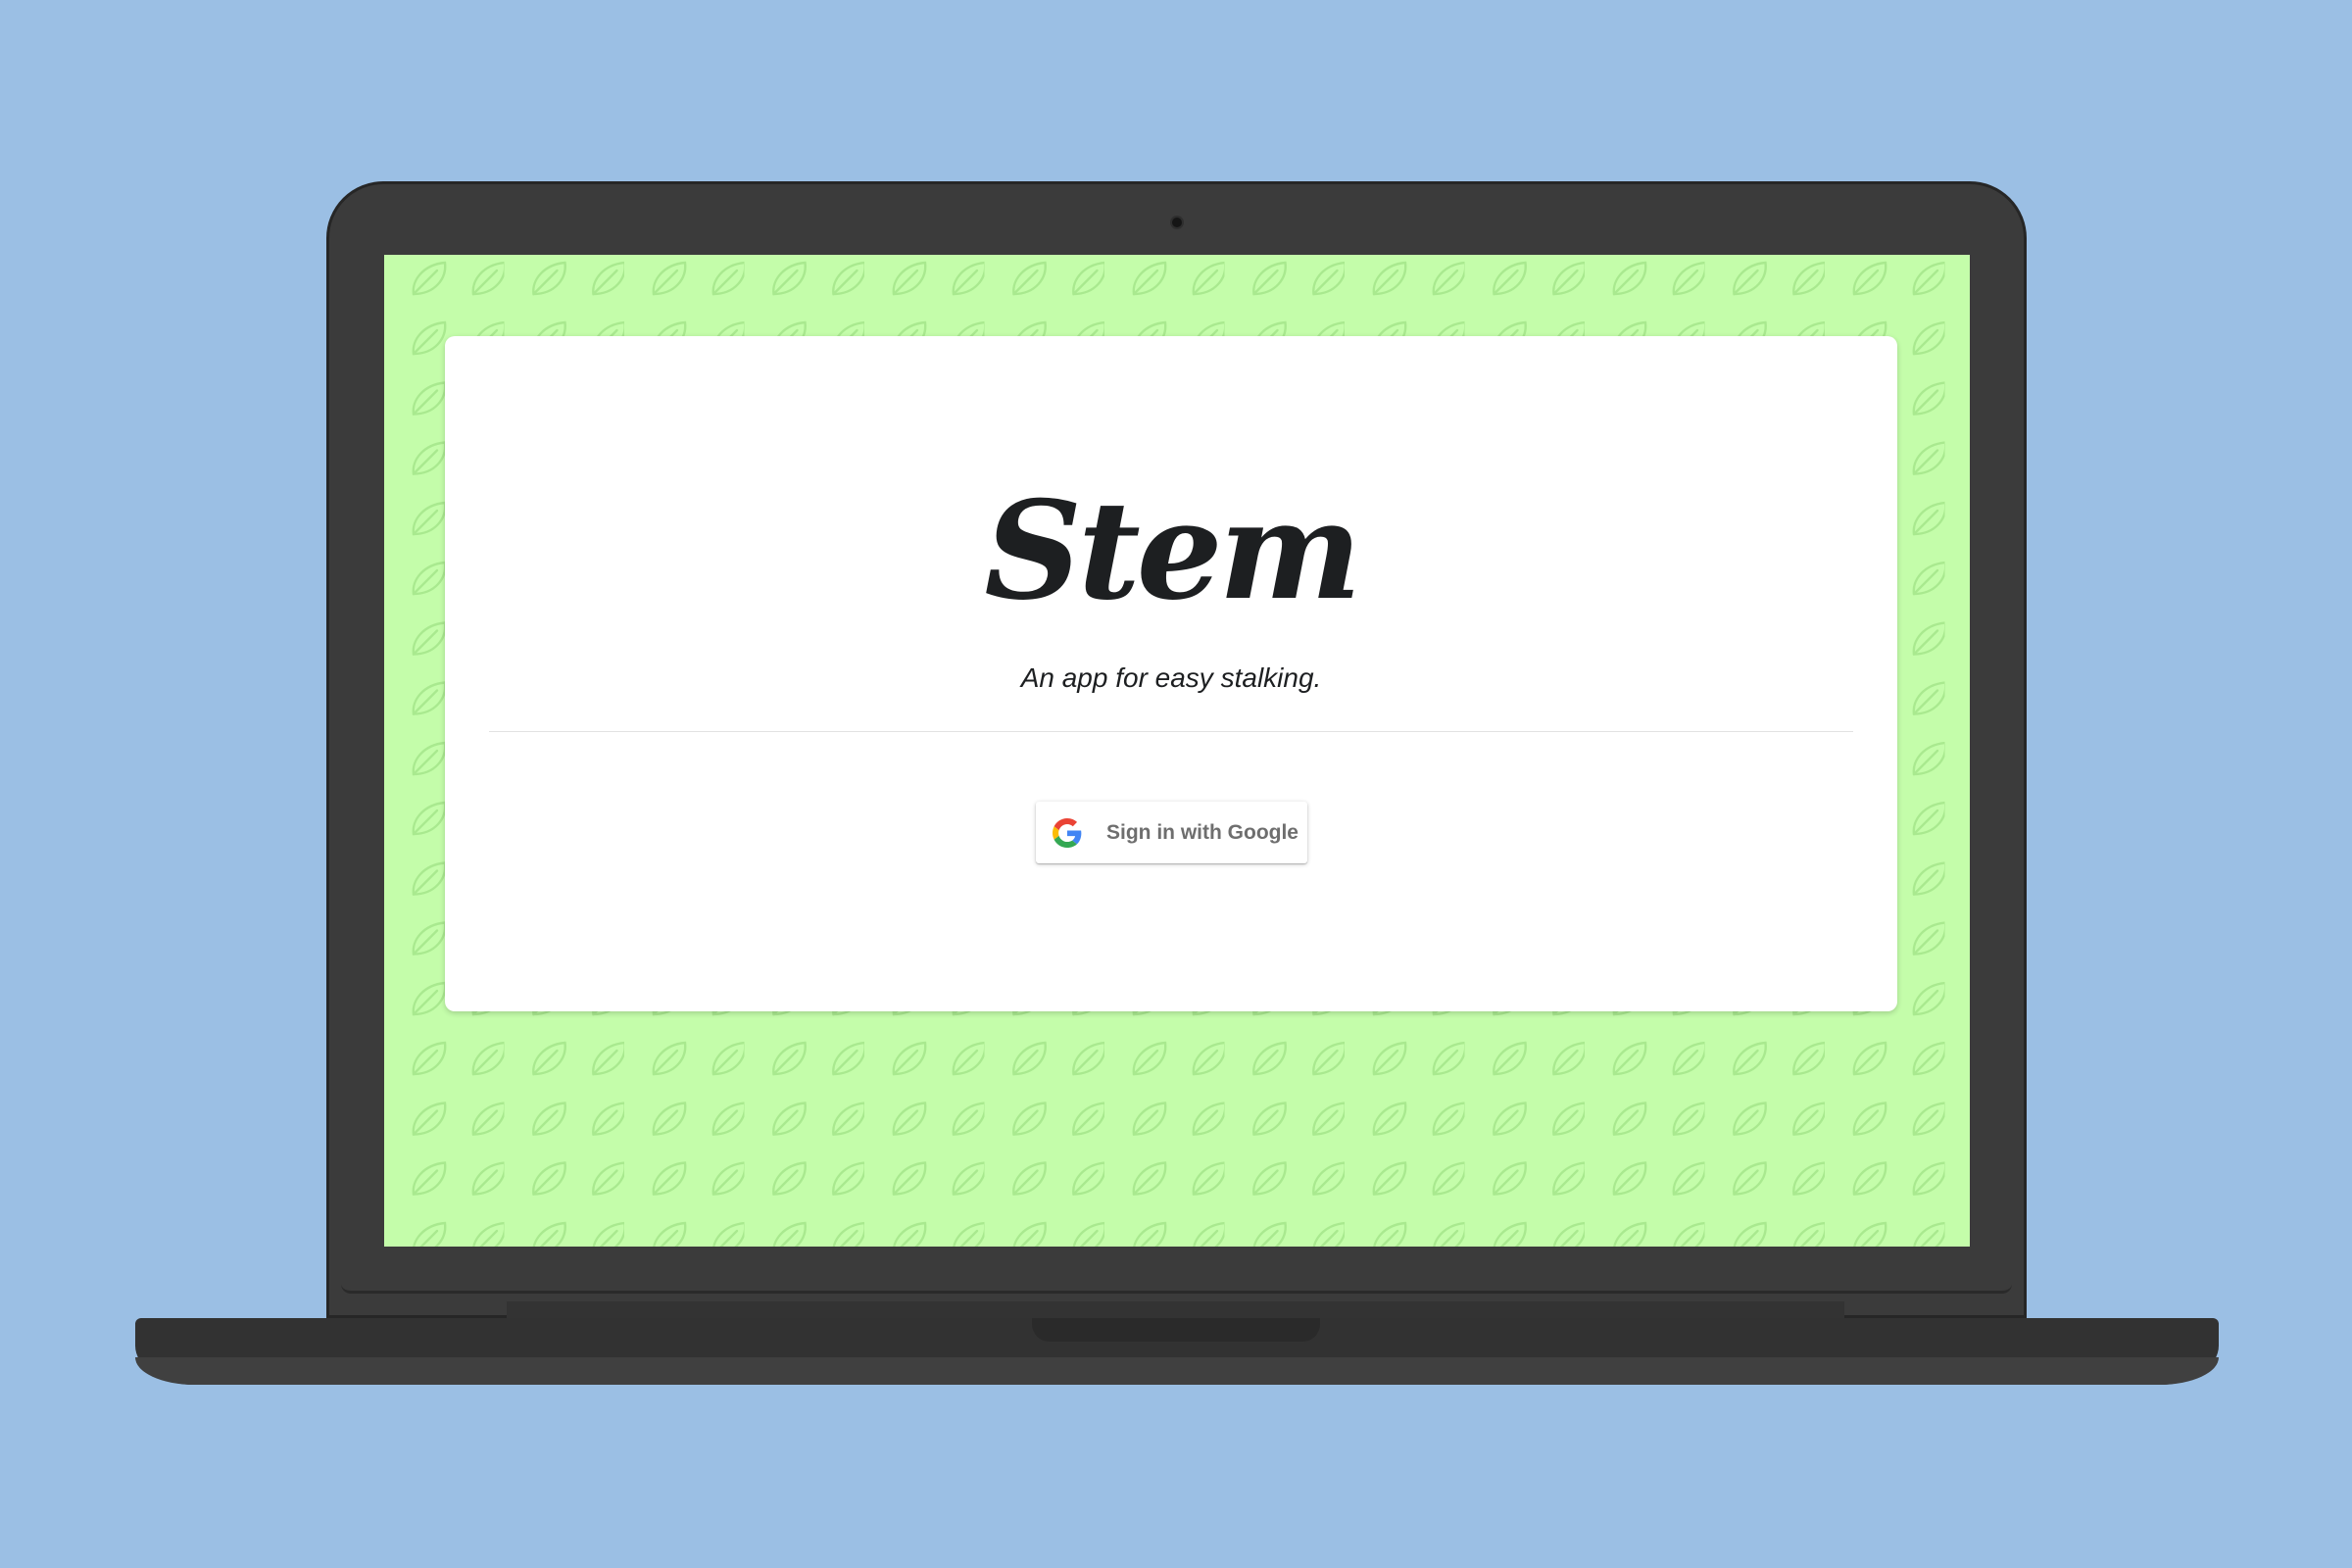 Image resolution: width=2352 pixels, height=1568 pixels. What do you see at coordinates (1171, 677) in the screenshot?
I see `app-tagline: An app for easy stalking.` at bounding box center [1171, 677].